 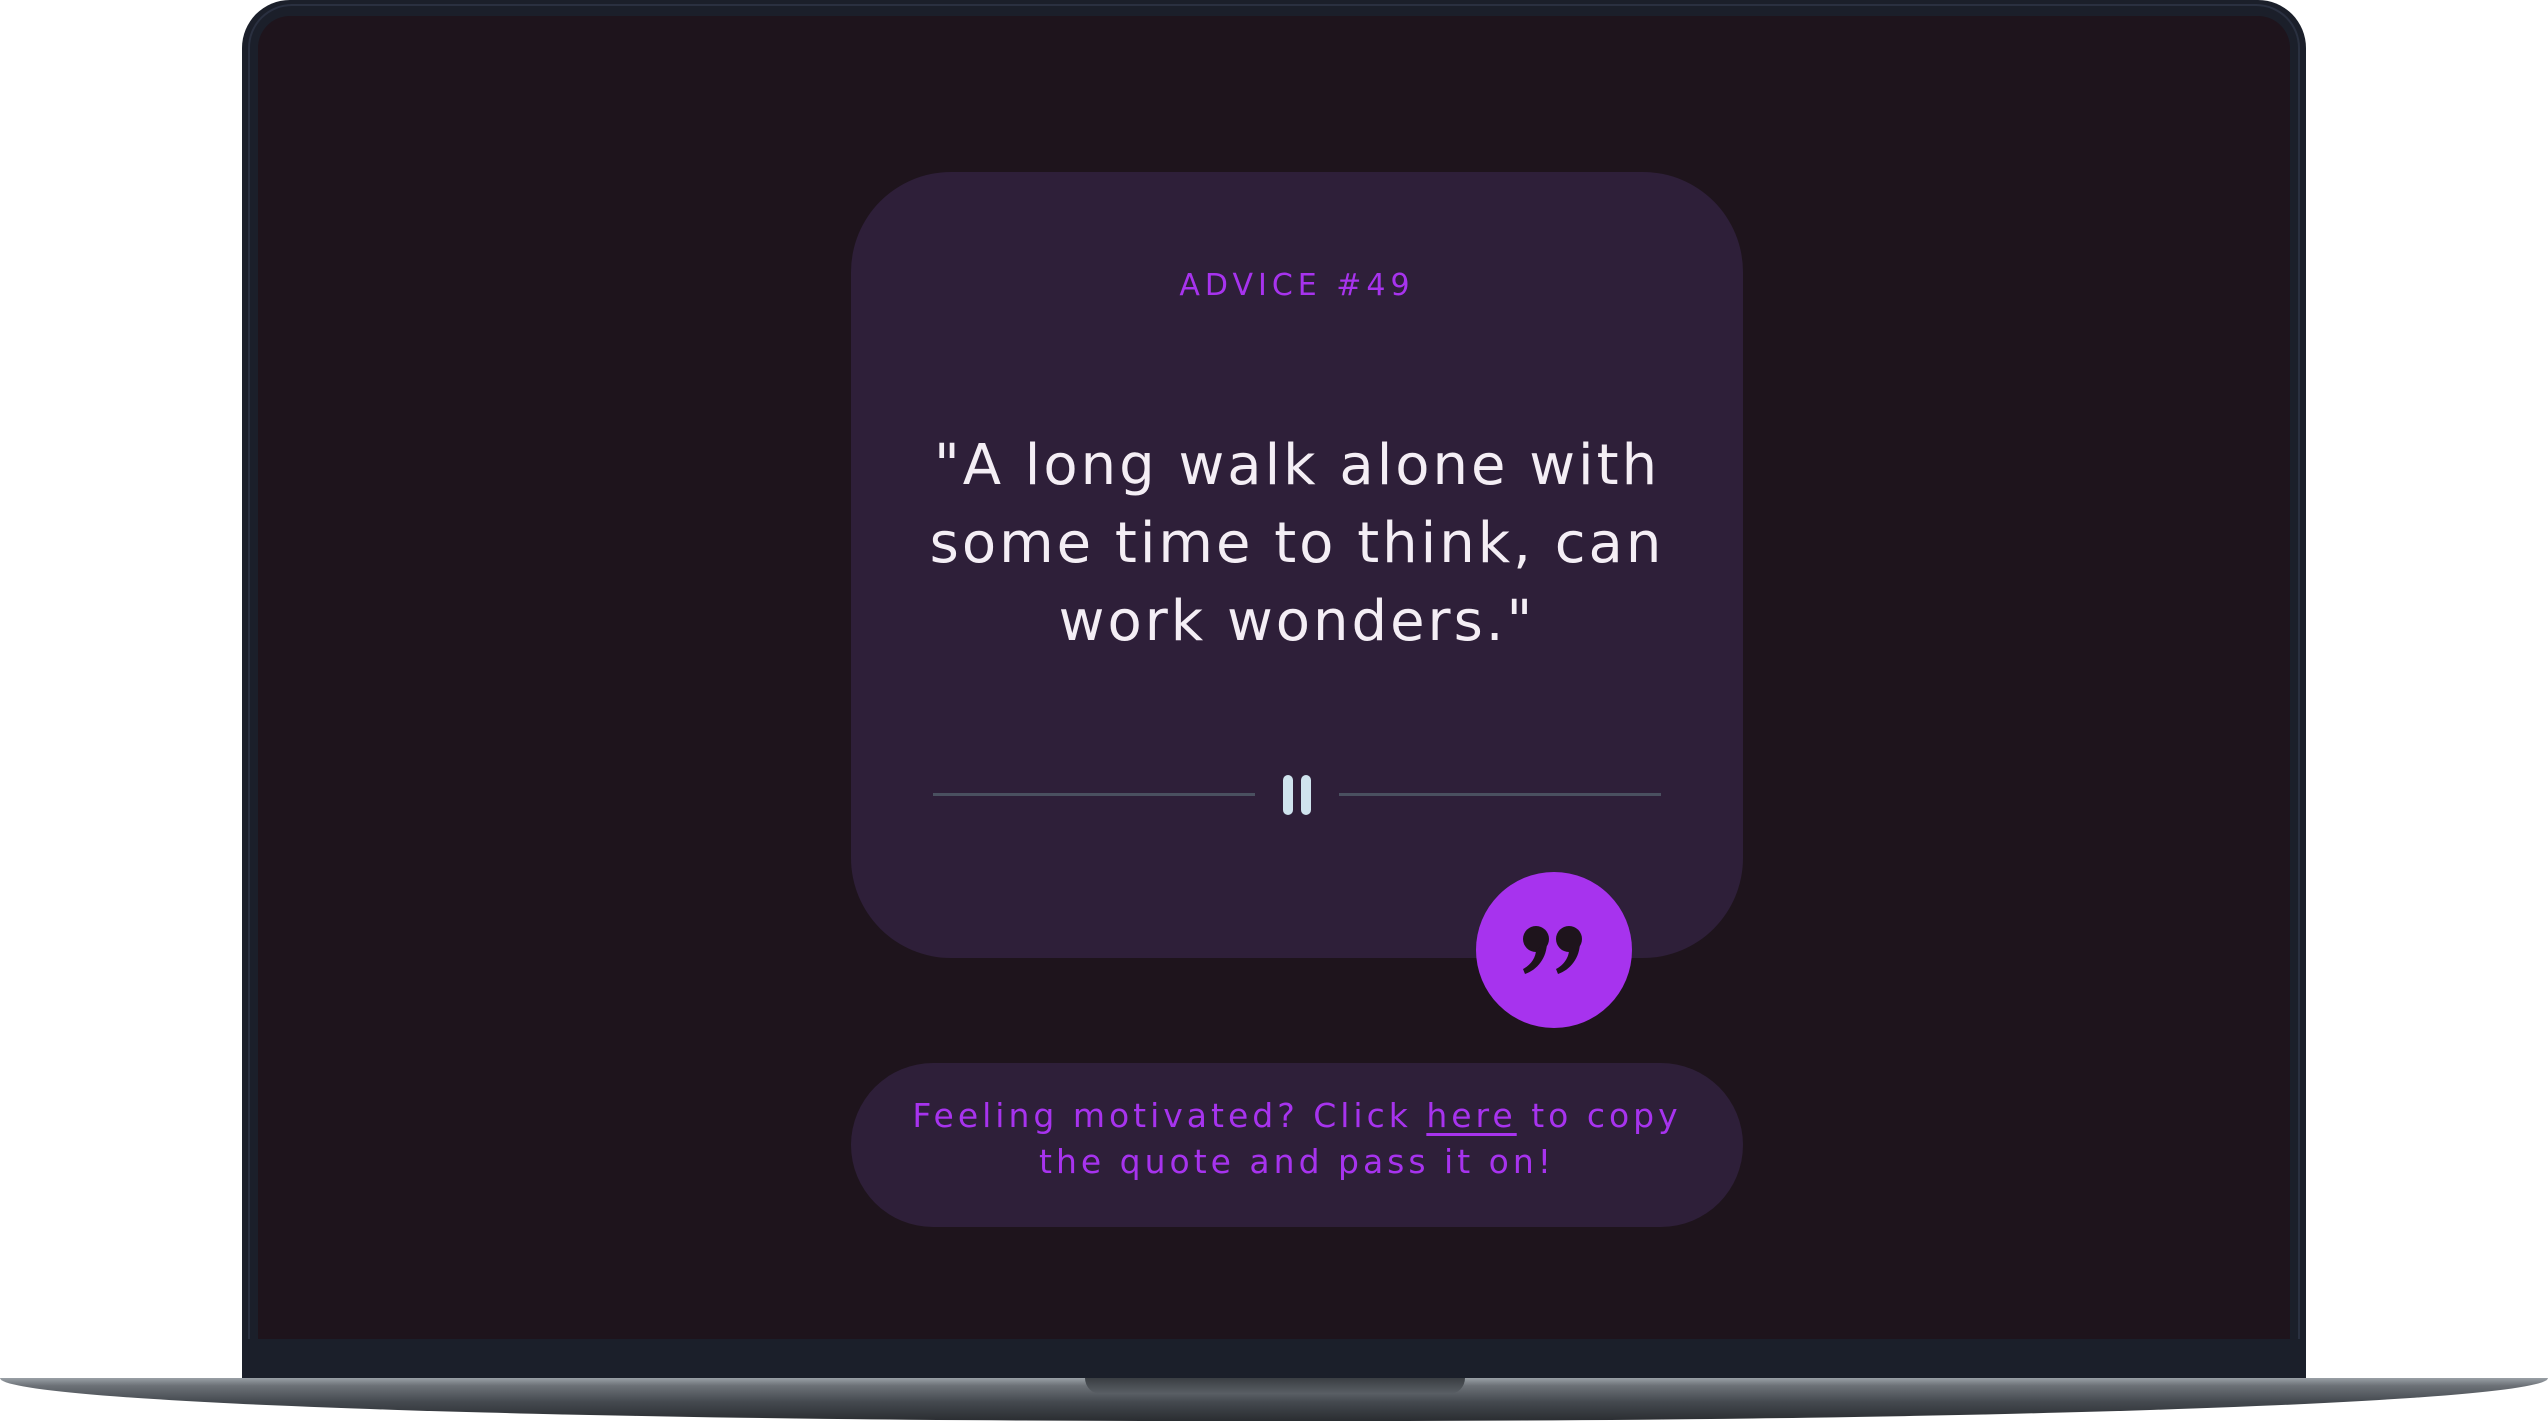 What do you see at coordinates (1500, 794) in the screenshot?
I see `divider-line-right` at bounding box center [1500, 794].